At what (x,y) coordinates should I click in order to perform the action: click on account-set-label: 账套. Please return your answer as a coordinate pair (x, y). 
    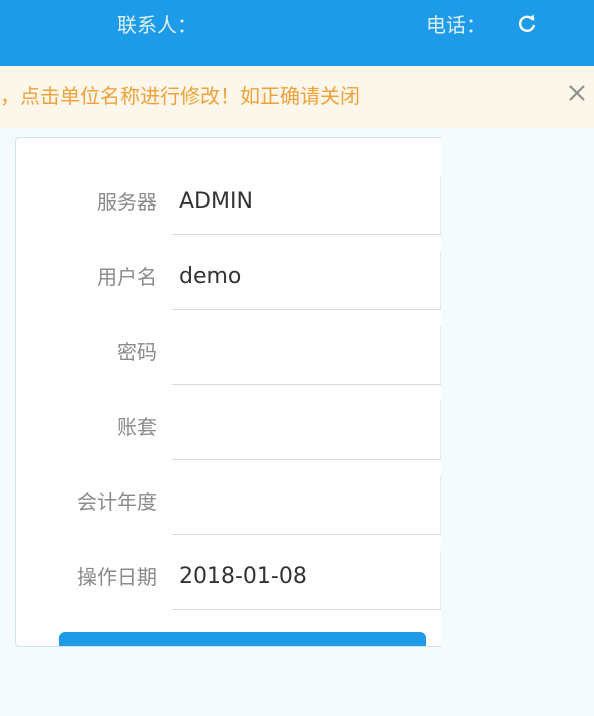
    Looking at the image, I should click on (137, 427).